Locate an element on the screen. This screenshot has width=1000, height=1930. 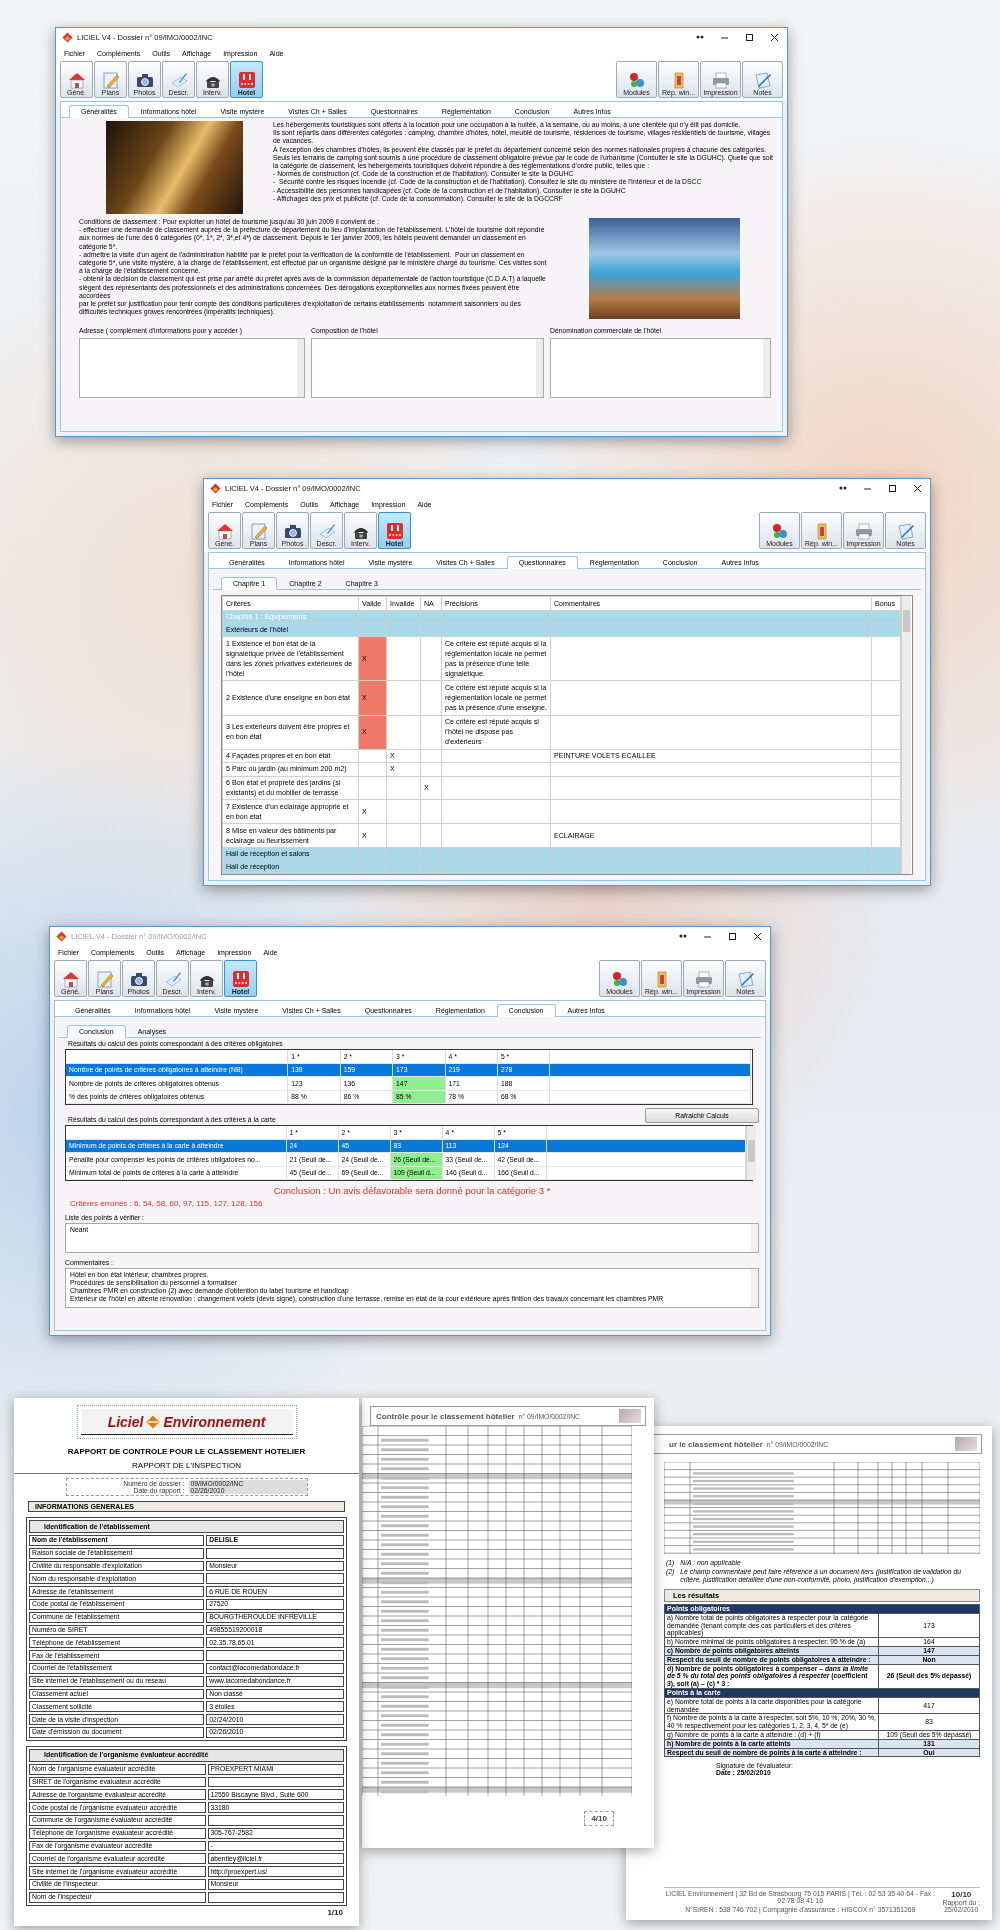
conclusion-text: Conclusion : Un avis défavorable sera donné pour la catégorie 3 * is located at coordinates (412, 1190).